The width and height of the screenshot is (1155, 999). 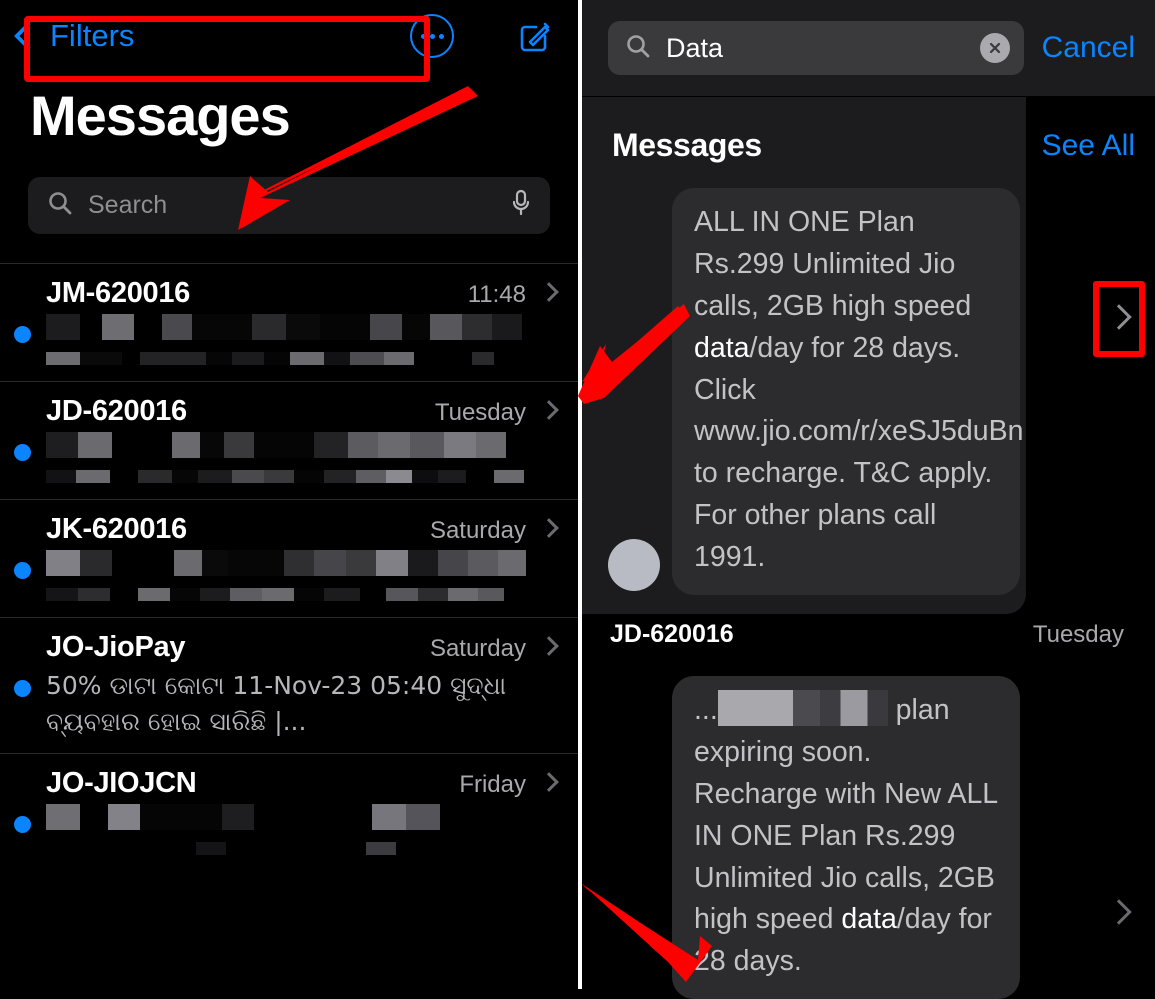 I want to click on chevron-left-icon, so click(x=28, y=36).